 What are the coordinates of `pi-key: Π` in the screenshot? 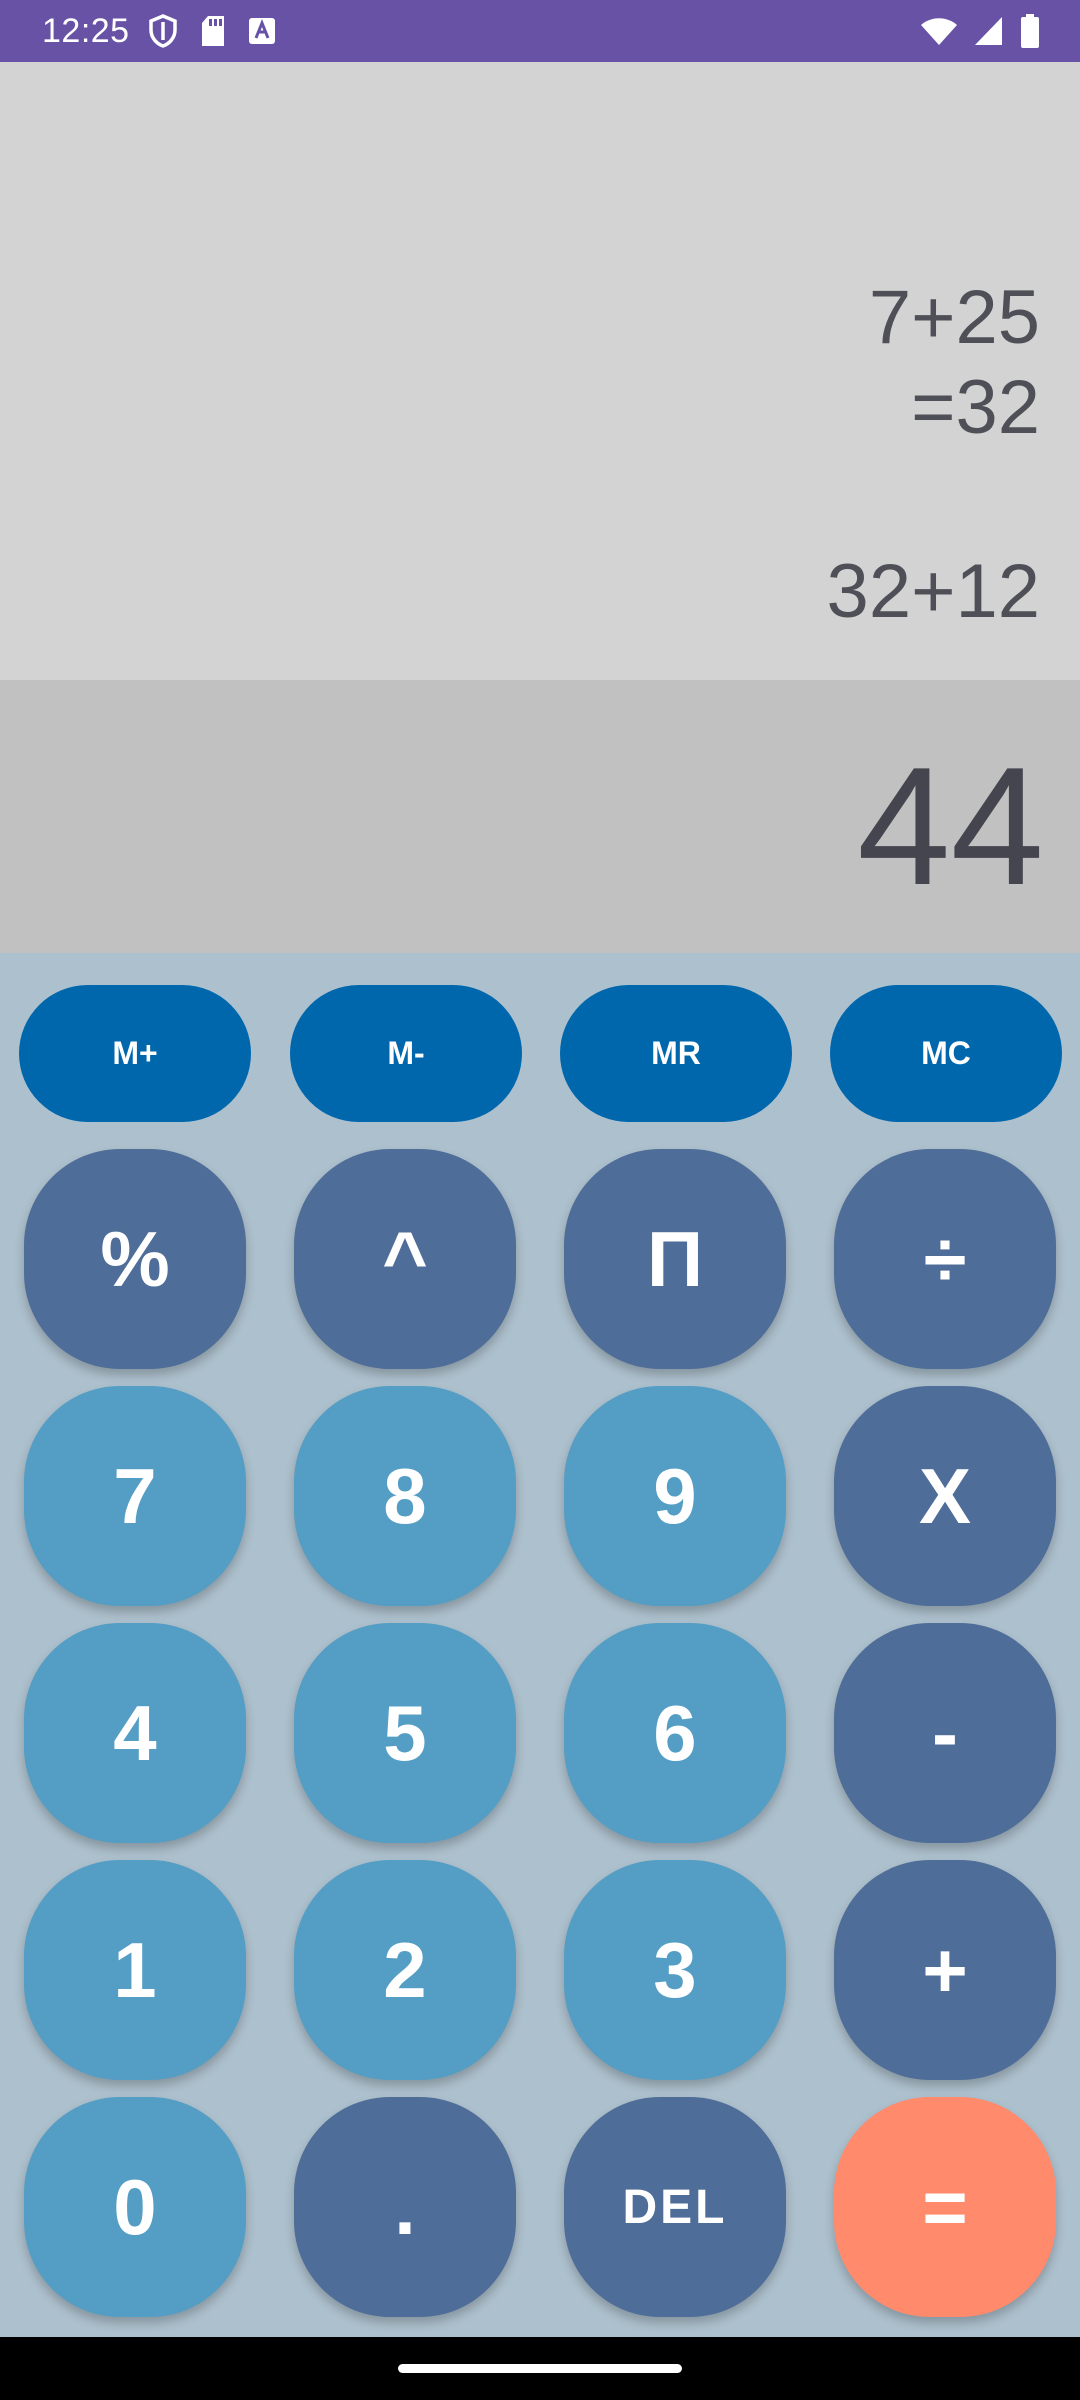 It's located at (675, 1259).